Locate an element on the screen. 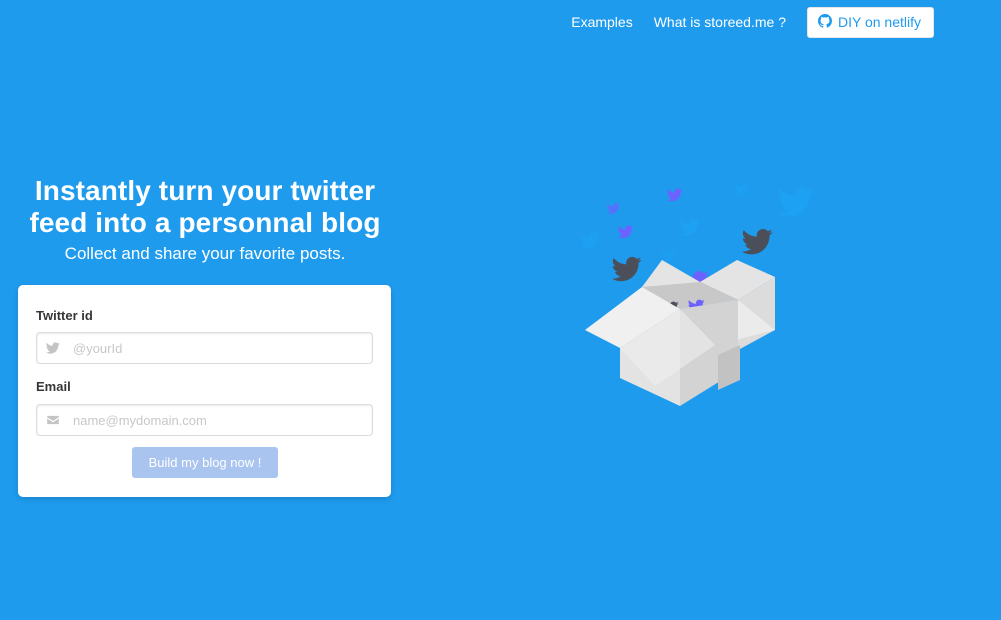  nav-link-what-is: What is storeed.me ? is located at coordinates (720, 22).